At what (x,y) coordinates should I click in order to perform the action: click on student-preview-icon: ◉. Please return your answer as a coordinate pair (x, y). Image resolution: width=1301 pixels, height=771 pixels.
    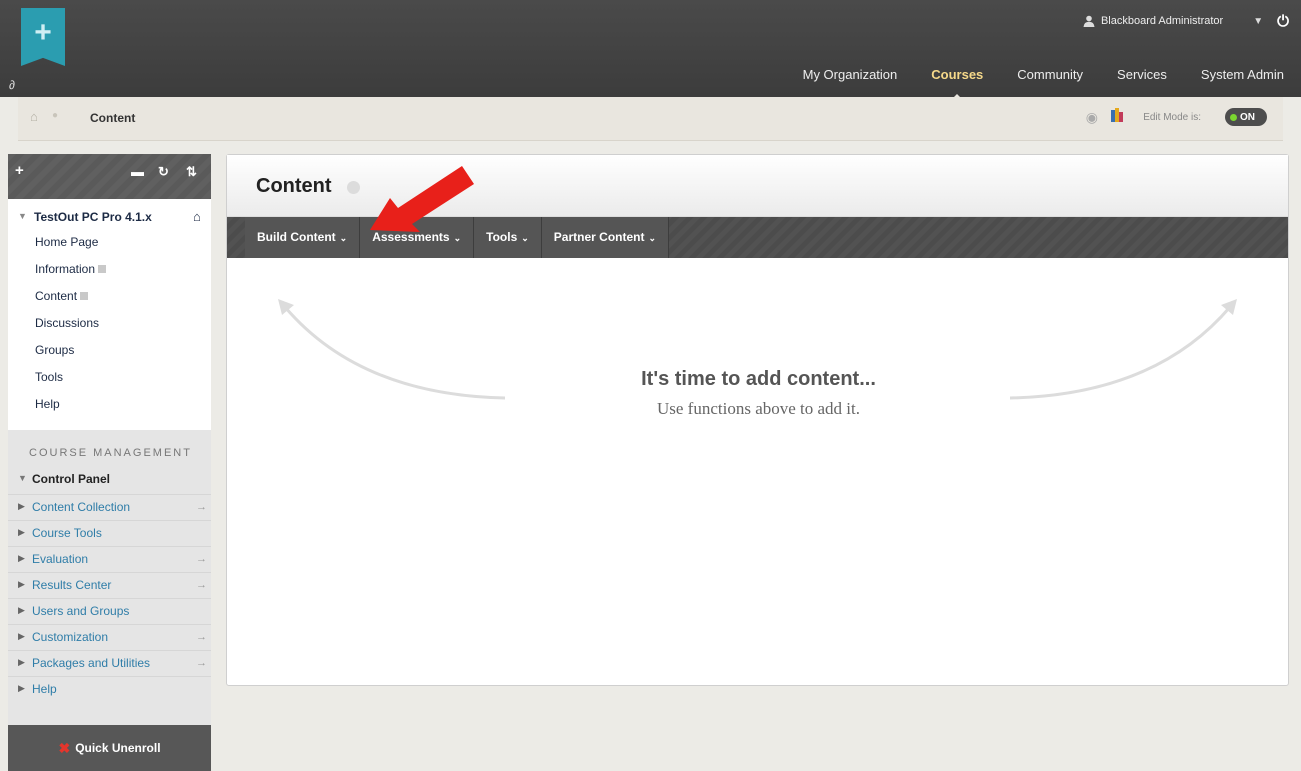
    Looking at the image, I should click on (1092, 117).